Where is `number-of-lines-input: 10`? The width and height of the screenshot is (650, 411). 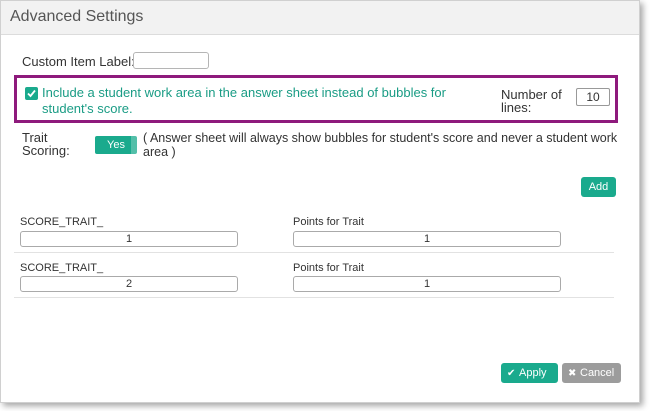
number-of-lines-input: 10 is located at coordinates (593, 97).